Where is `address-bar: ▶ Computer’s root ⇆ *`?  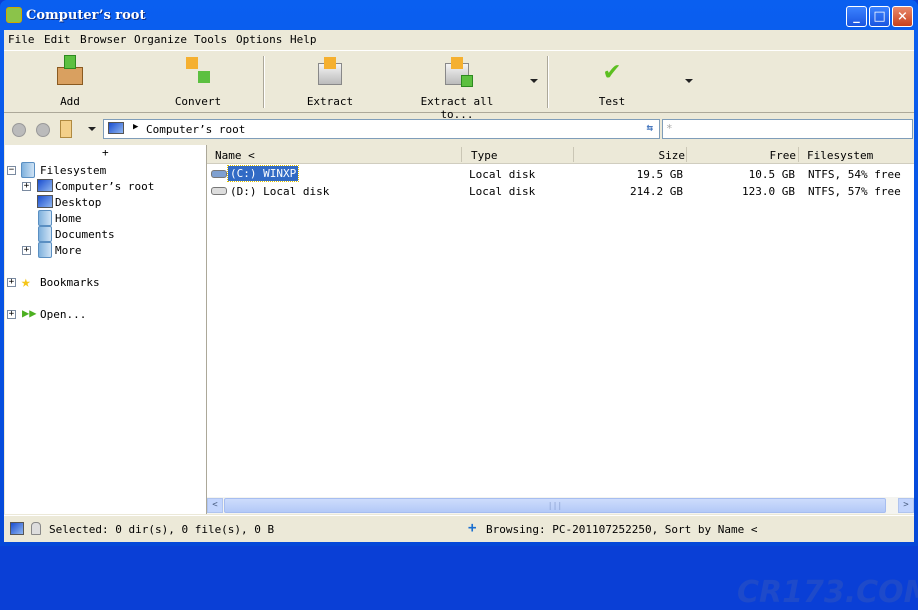
address-bar: ▶ Computer’s root ⇆ * is located at coordinates (459, 129).